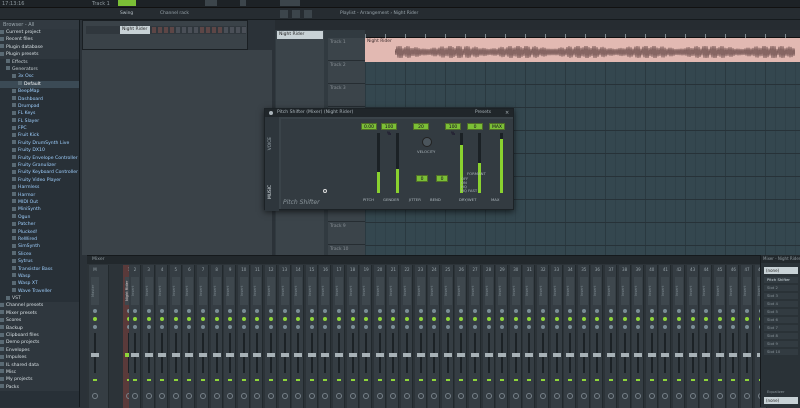  What do you see at coordinates (781, 352) in the screenshot?
I see `fx-slot: Slot 10` at bounding box center [781, 352].